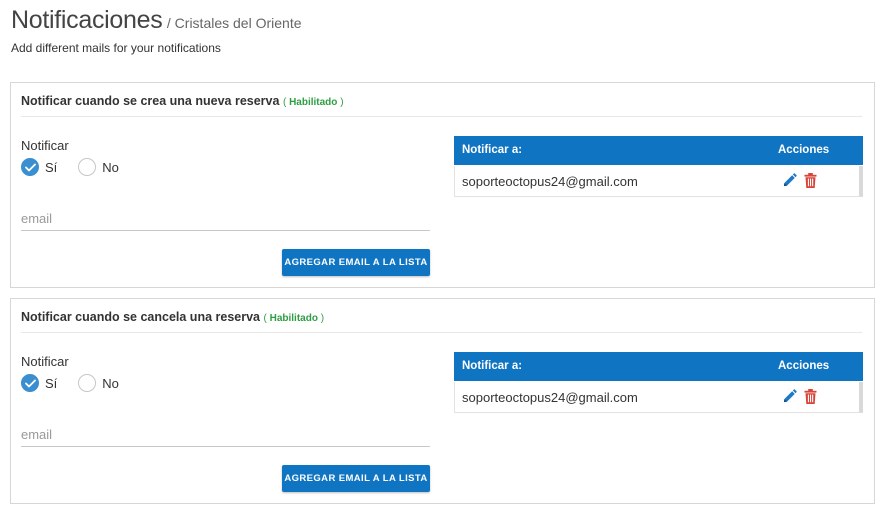 This screenshot has height=511, width=877. I want to click on page-title: Notificaciones / Cristales del Oriente, so click(156, 20).